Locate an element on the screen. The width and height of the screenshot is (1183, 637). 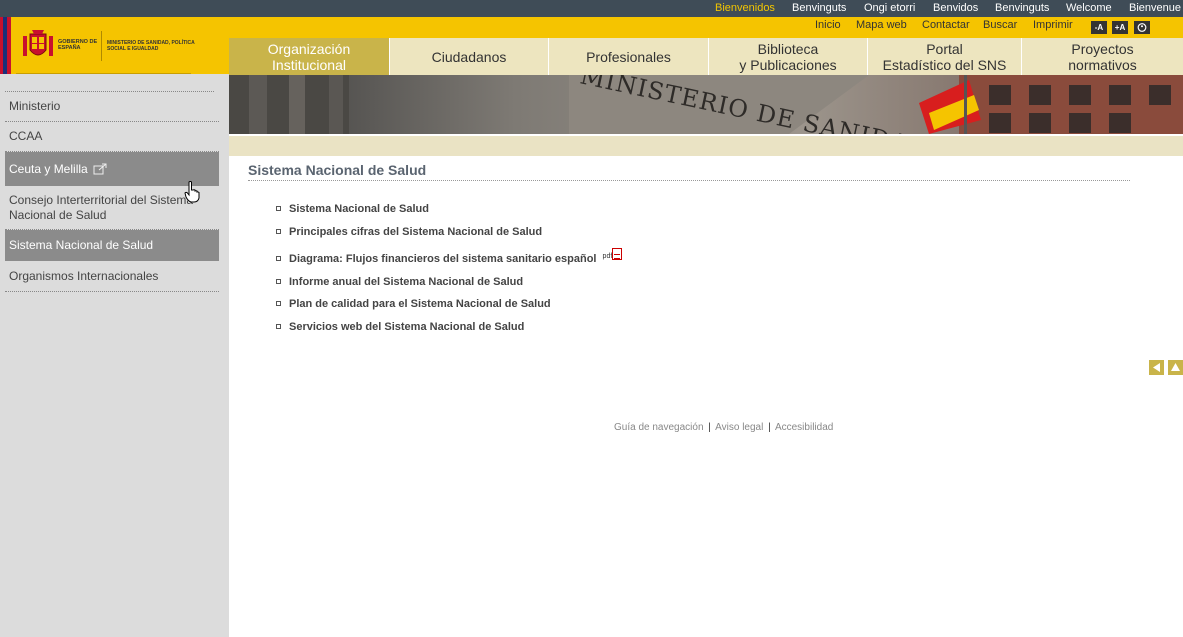
sidebar-item-label: Sistema Nacional de Salud is located at coordinates (81, 245).